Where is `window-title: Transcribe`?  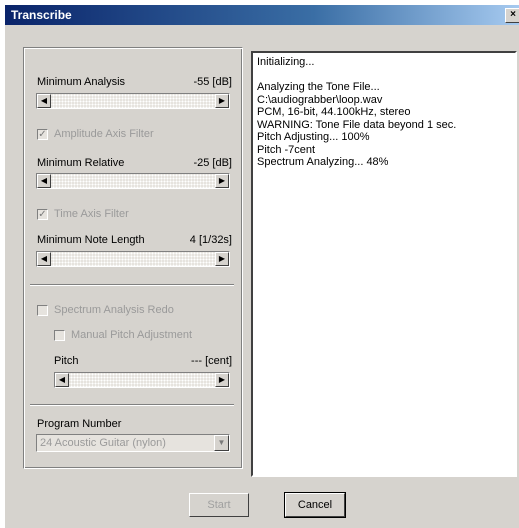 window-title: Transcribe is located at coordinates (41, 15).